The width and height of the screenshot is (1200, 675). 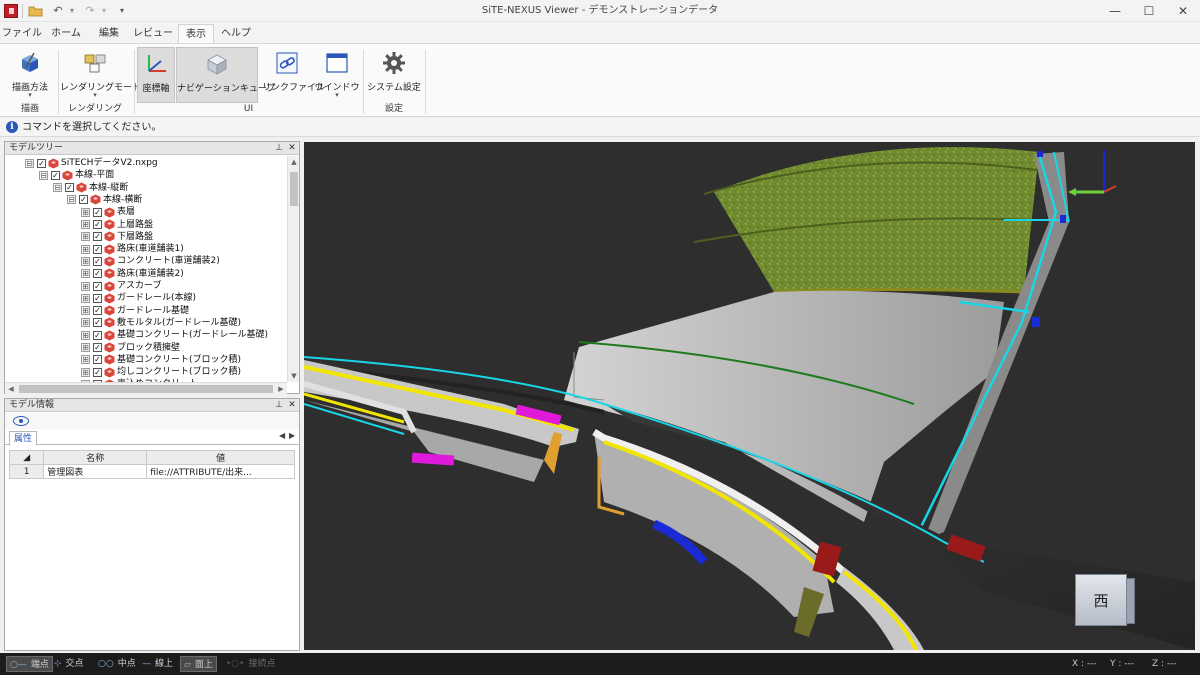 I want to click on axis-button: 座標軸, so click(x=156, y=75).